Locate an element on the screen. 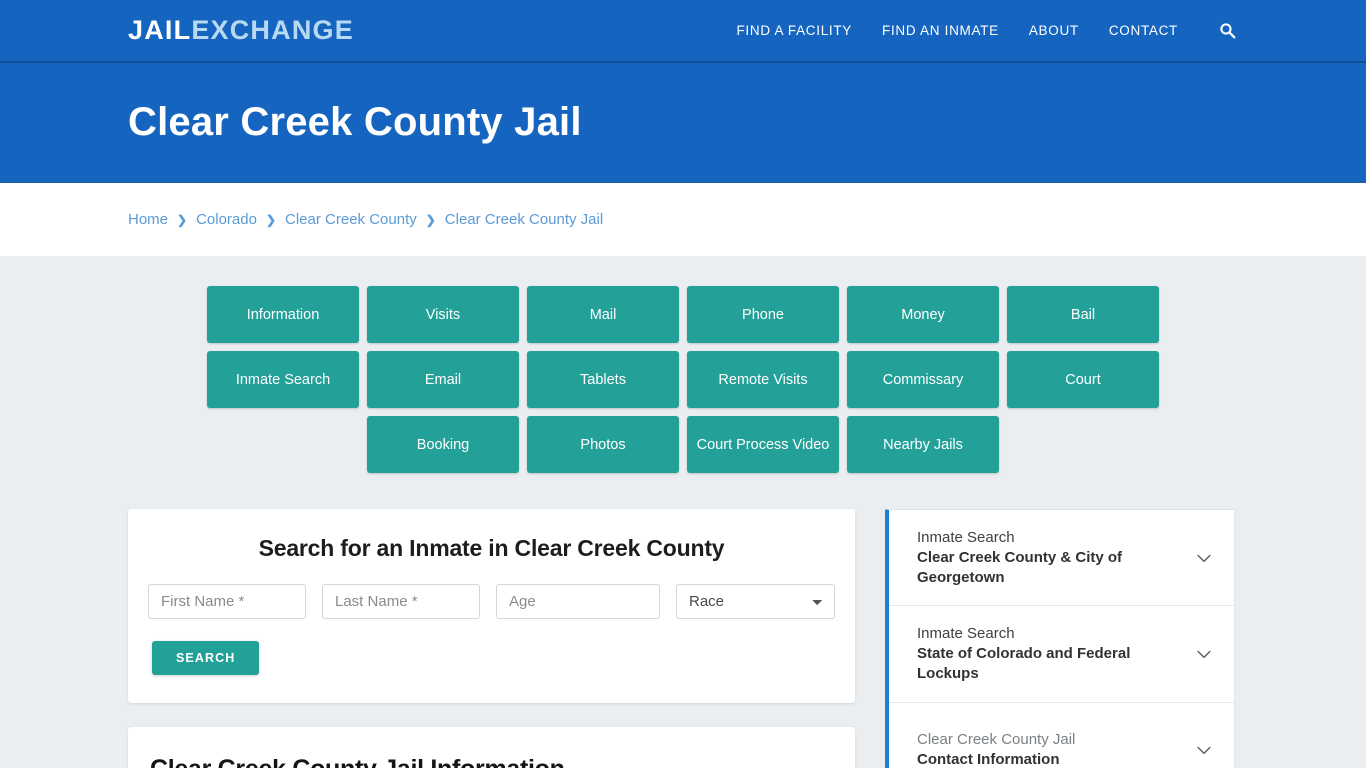 The height and width of the screenshot is (768, 1366). accordion-strong-text: State of Colorado and Federal Lockups is located at coordinates (1024, 663).